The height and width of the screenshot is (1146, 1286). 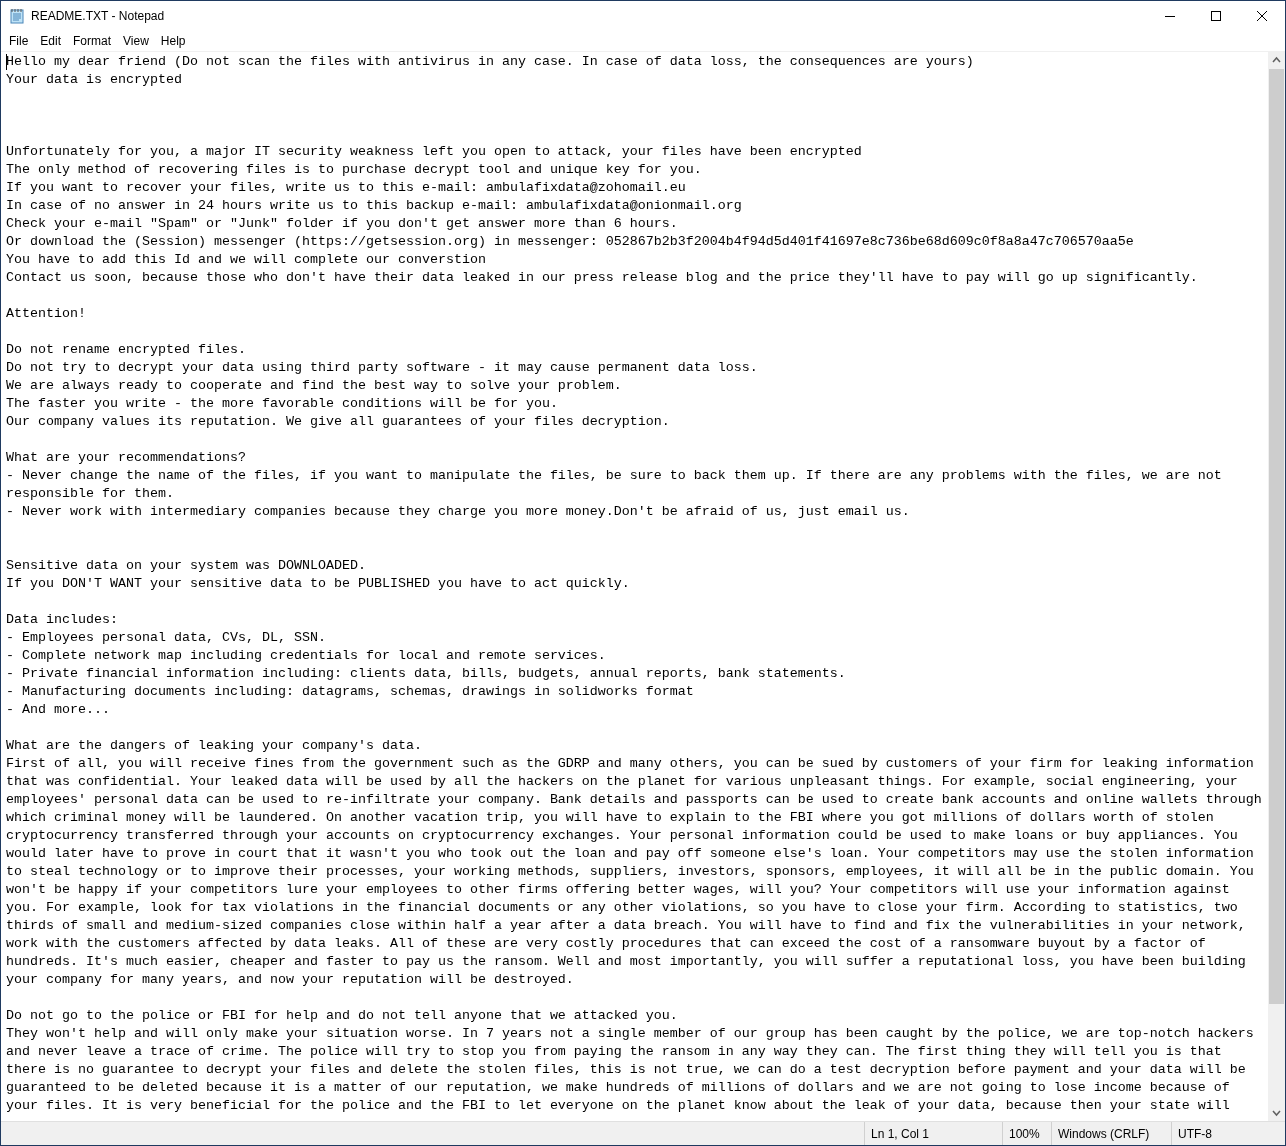 What do you see at coordinates (1104, 1134) in the screenshot?
I see `line-endings: Windows (CRLF)` at bounding box center [1104, 1134].